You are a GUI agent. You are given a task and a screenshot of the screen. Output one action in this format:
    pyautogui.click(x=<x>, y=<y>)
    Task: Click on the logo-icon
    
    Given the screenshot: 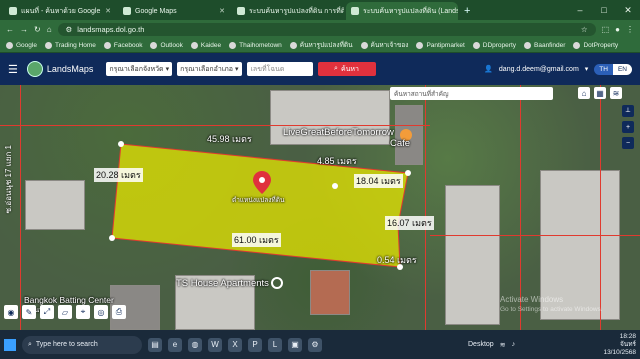 What is the action you would take?
    pyautogui.click(x=34, y=69)
    